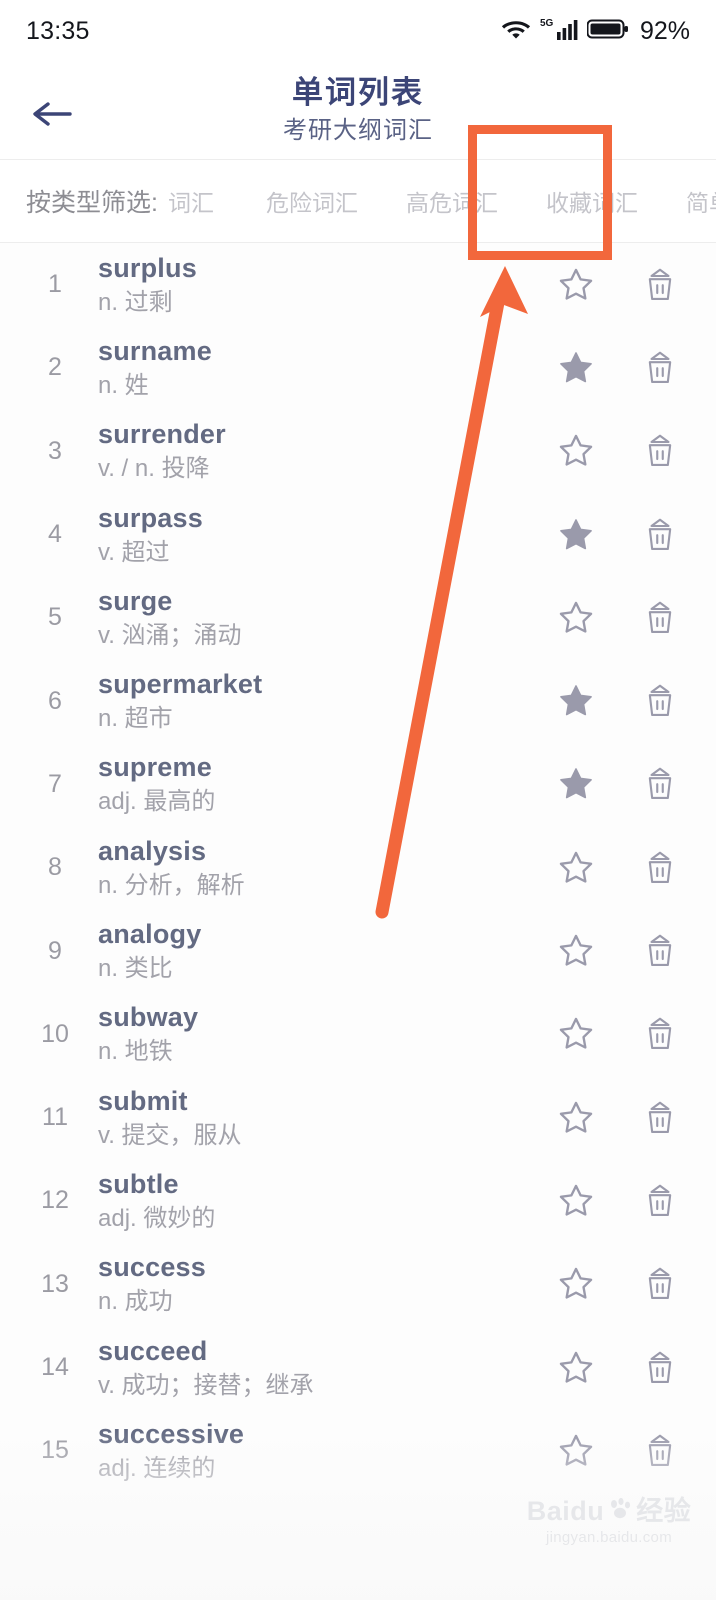 The image size is (716, 1600). What do you see at coordinates (320, 535) in the screenshot?
I see `word-main: surpass v. 超过` at bounding box center [320, 535].